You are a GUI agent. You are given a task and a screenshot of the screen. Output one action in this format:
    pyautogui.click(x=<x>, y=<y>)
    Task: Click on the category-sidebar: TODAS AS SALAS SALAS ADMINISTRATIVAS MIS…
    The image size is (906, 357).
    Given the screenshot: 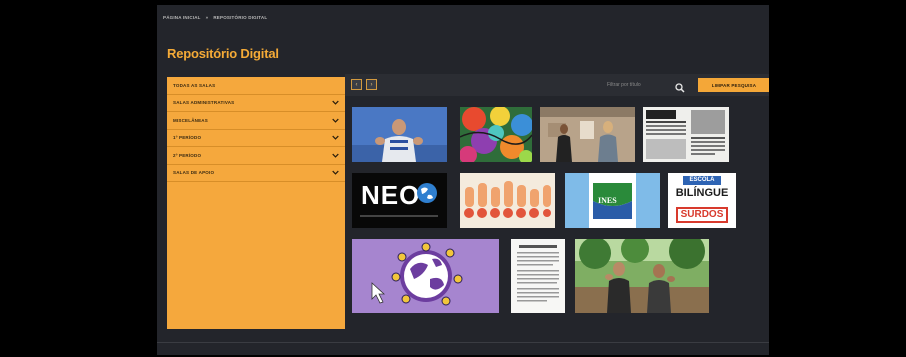 What is the action you would take?
    pyautogui.click(x=256, y=203)
    